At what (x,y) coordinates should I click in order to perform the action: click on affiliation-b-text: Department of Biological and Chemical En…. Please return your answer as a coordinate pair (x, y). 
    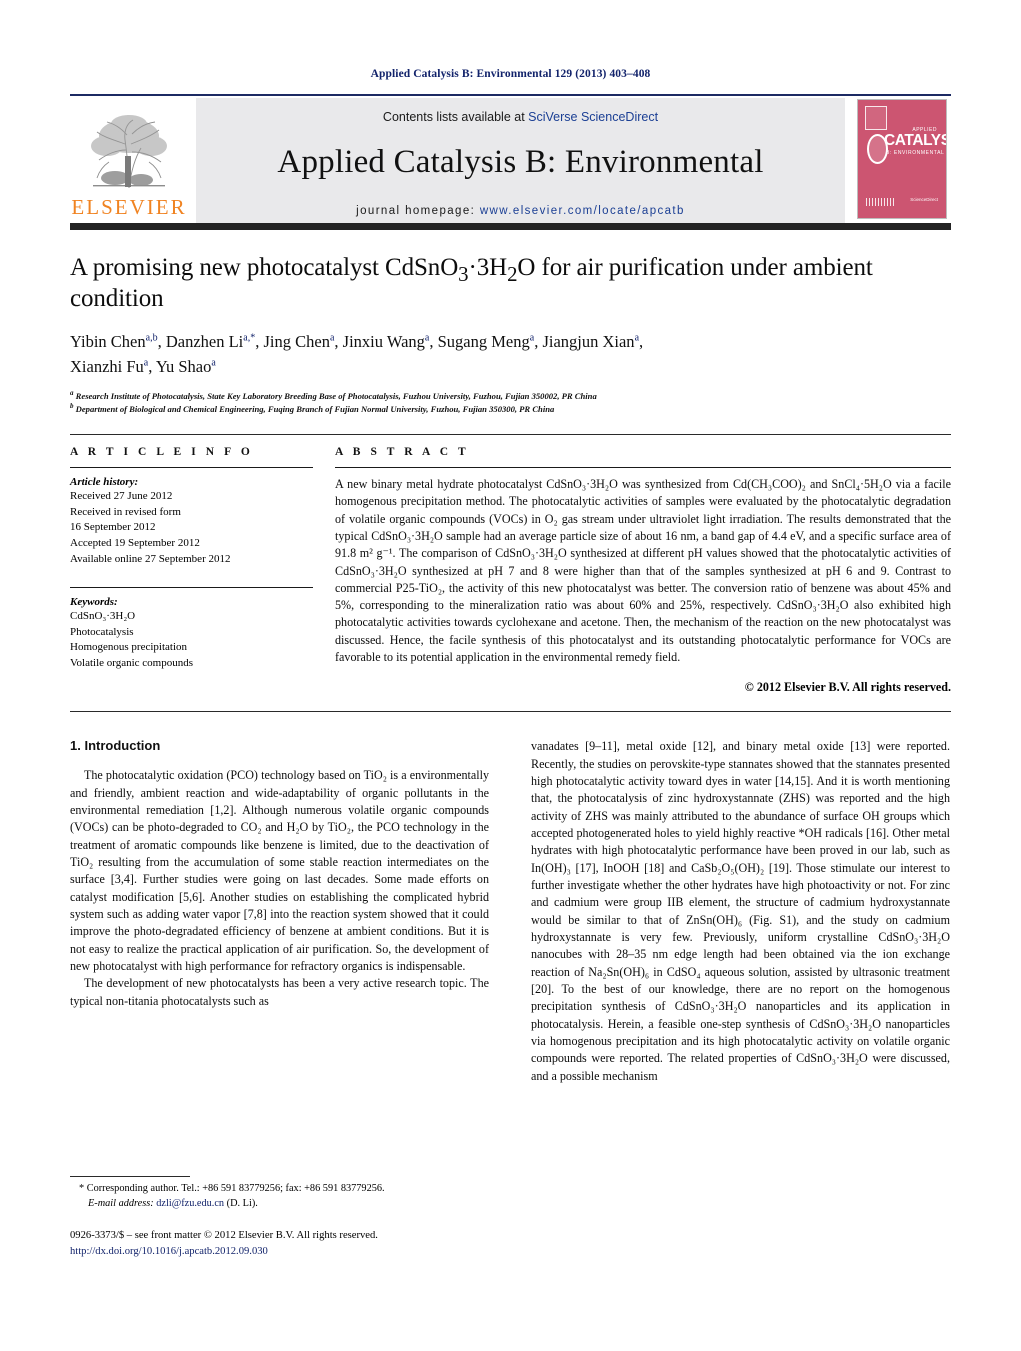
    Looking at the image, I should click on (315, 408).